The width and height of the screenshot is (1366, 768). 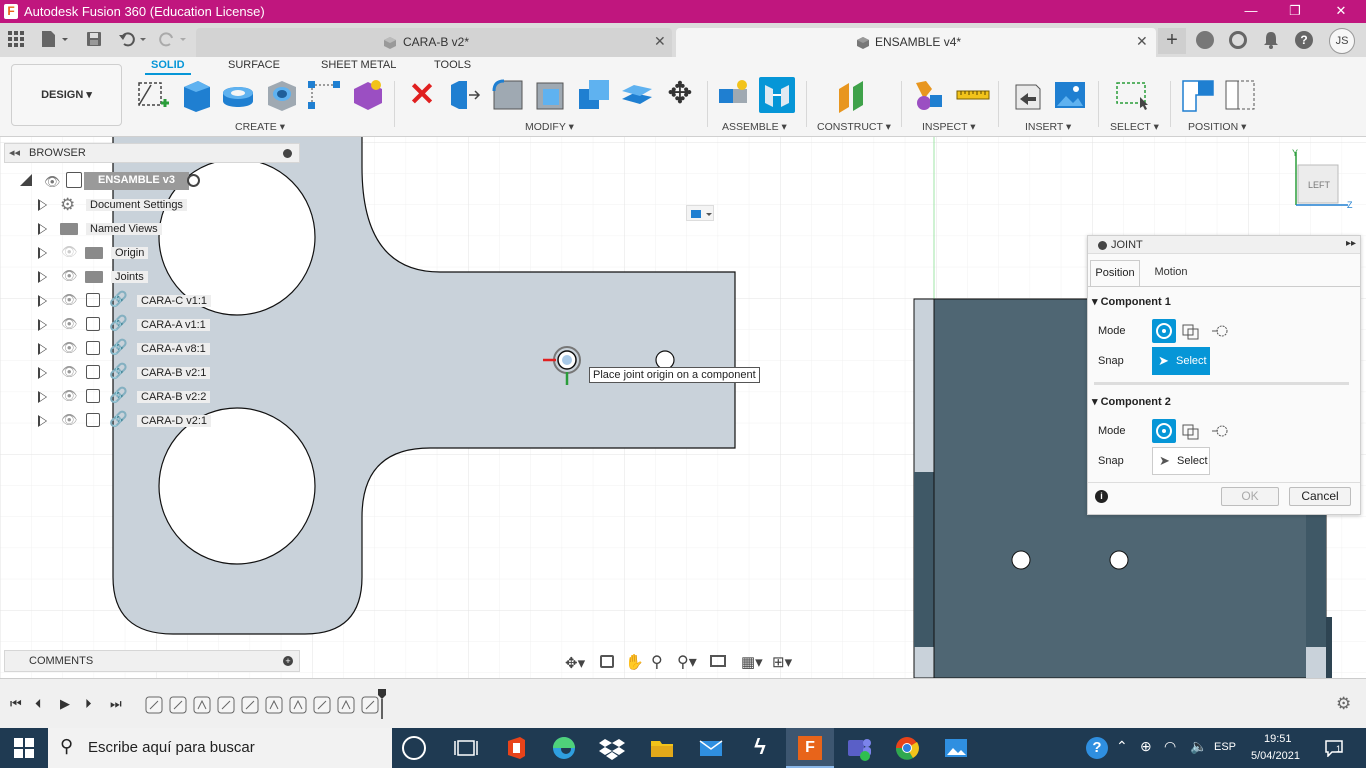 What do you see at coordinates (718, 661) in the screenshot?
I see `display-mode-icon` at bounding box center [718, 661].